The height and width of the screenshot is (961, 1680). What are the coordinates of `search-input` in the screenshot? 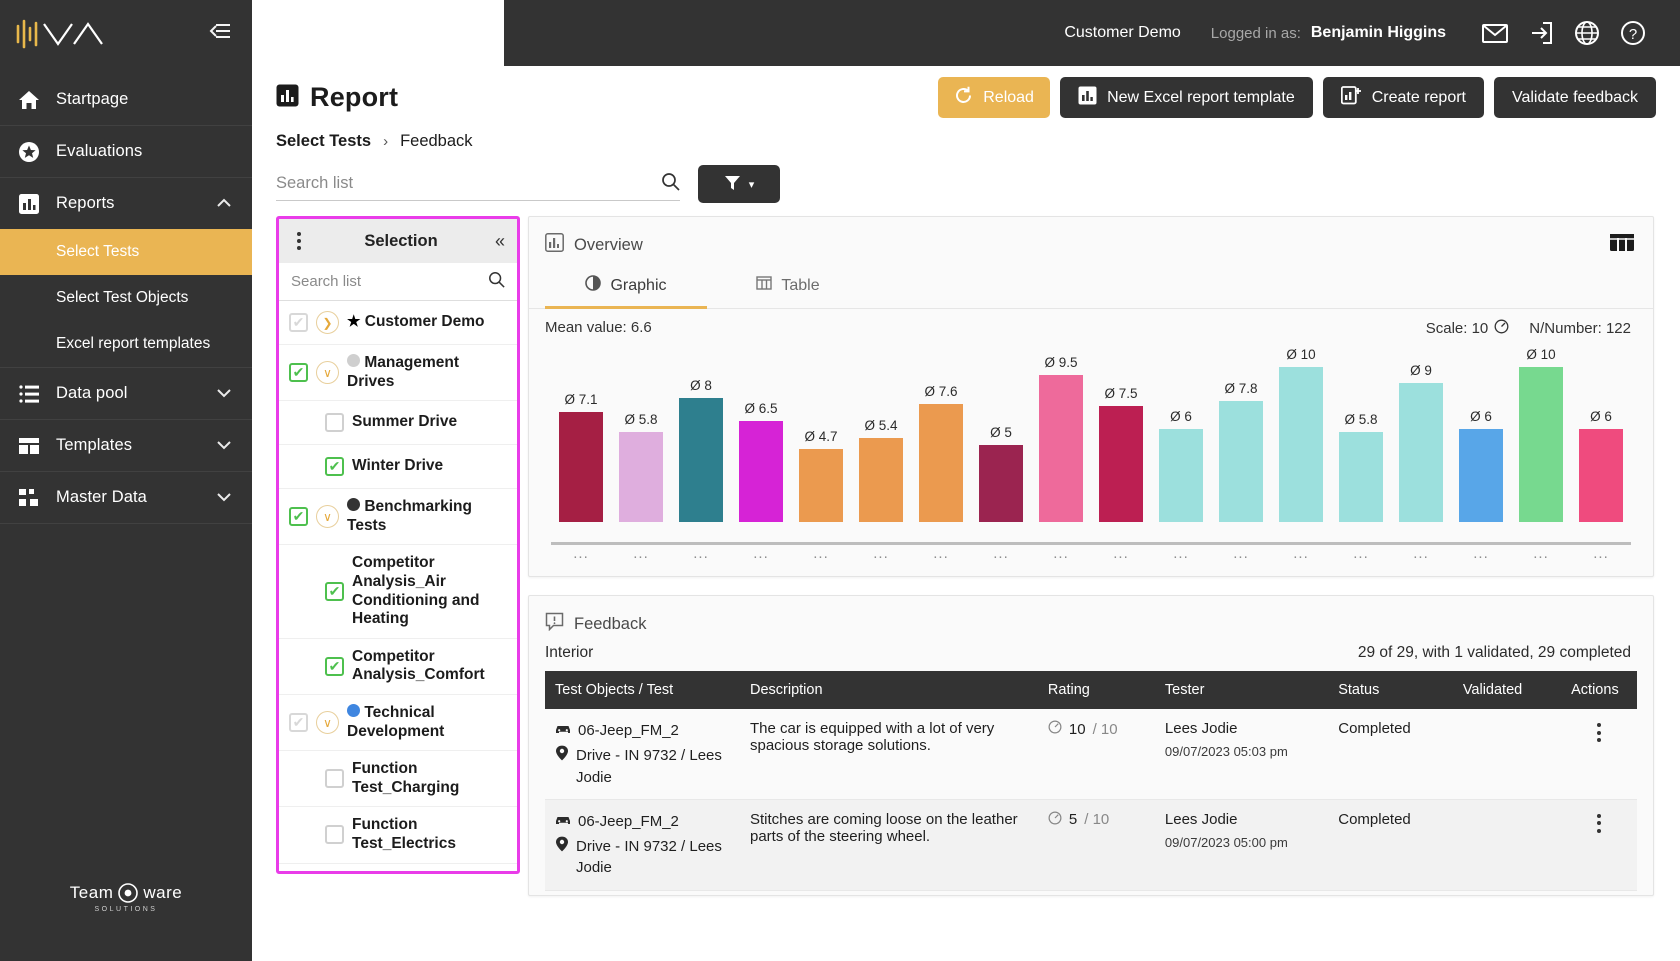 It's located at (446, 183).